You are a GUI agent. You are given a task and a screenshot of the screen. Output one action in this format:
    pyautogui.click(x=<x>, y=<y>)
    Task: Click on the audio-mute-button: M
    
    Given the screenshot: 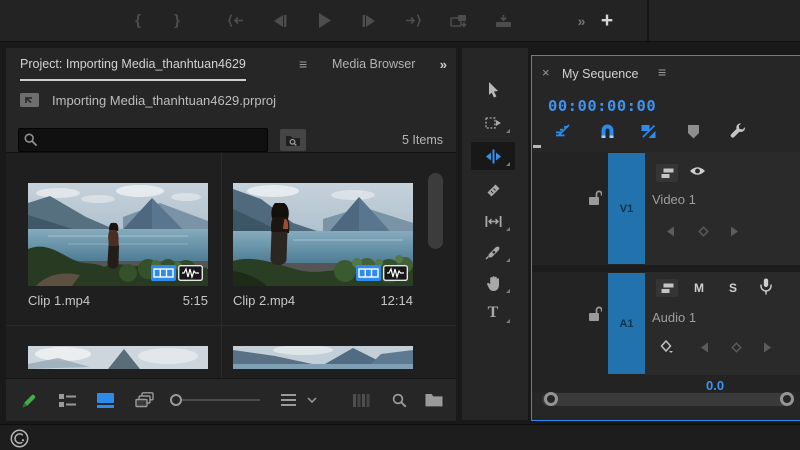 What is the action you would take?
    pyautogui.click(x=699, y=288)
    